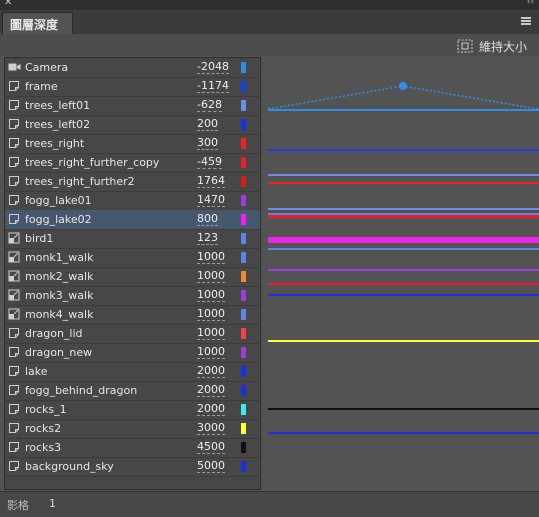 Image resolution: width=539 pixels, height=517 pixels. I want to click on layer-row: fogg_behind_dragon 2000, so click(132, 390).